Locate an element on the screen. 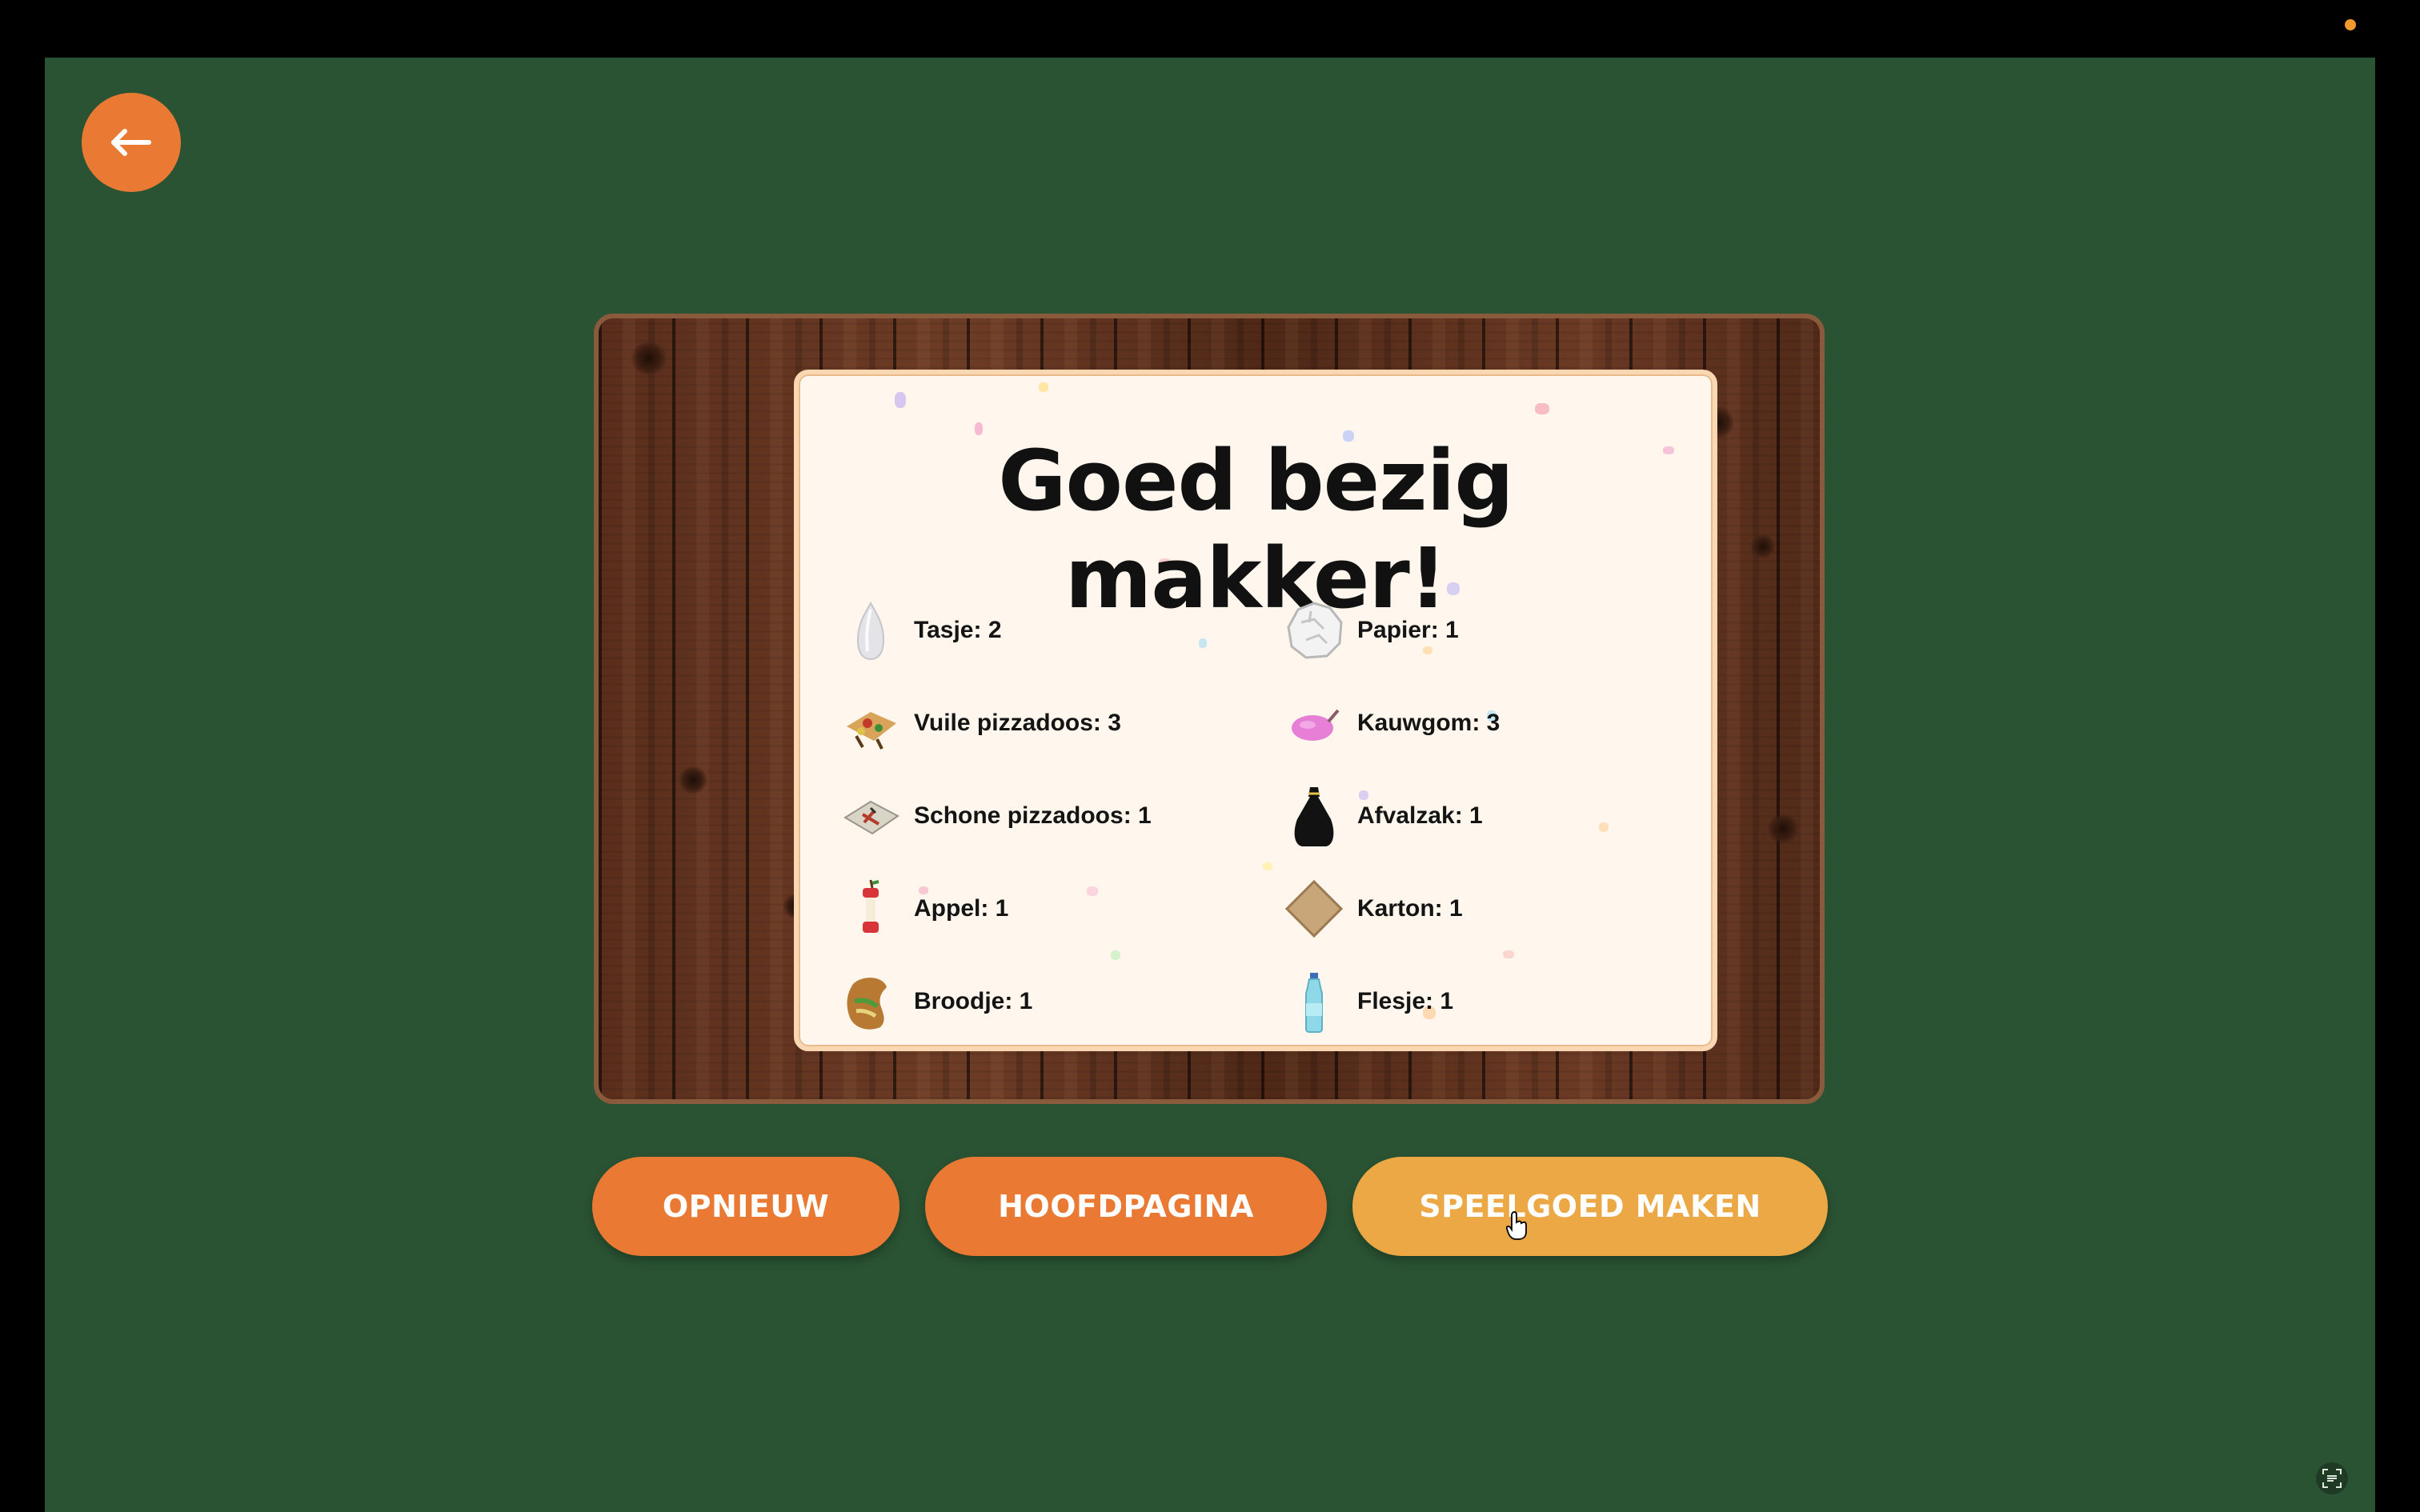 This screenshot has height=1512, width=2420. result-item-afvalzak: Afvalzak: 1 is located at coordinates (1382, 816).